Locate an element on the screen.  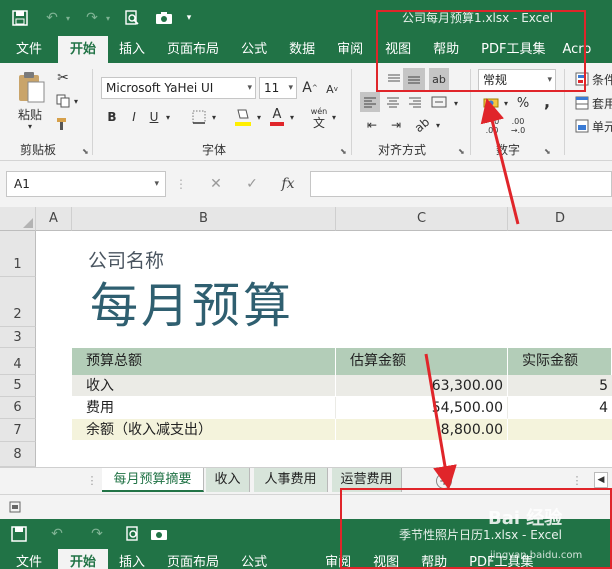
increase-decimal-button: ←.0 .00 is located at coordinates (492, 126).